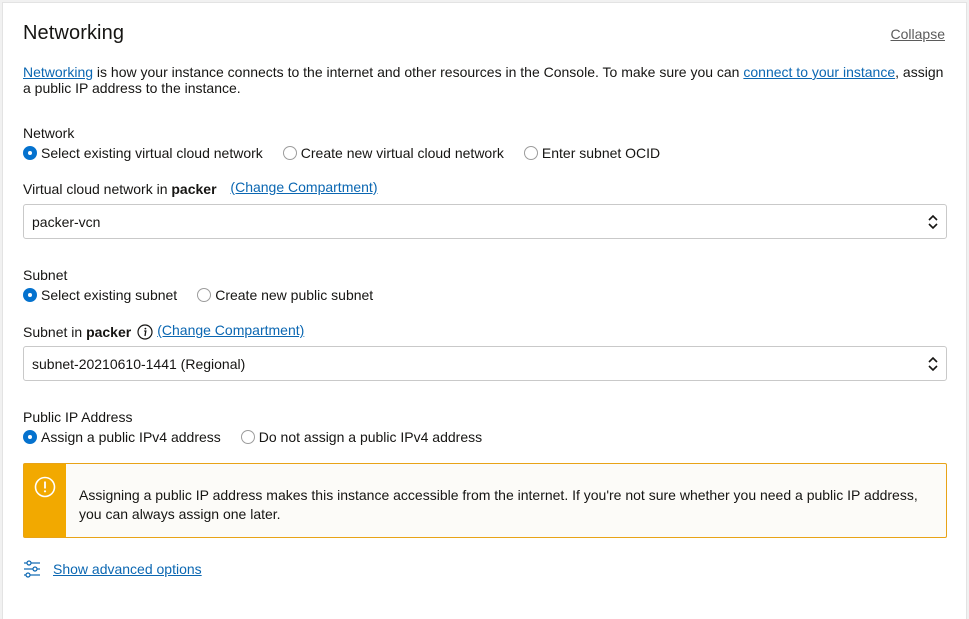 The width and height of the screenshot is (969, 619). Describe the element at coordinates (74, 33) in the screenshot. I see `section-title: Networking` at that location.